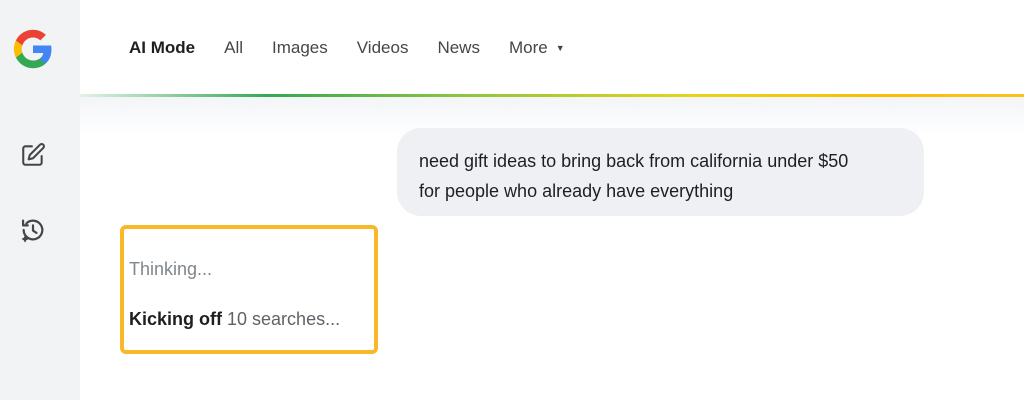 This screenshot has width=1024, height=400. I want to click on user-message-line: for people who already have everything, so click(576, 191).